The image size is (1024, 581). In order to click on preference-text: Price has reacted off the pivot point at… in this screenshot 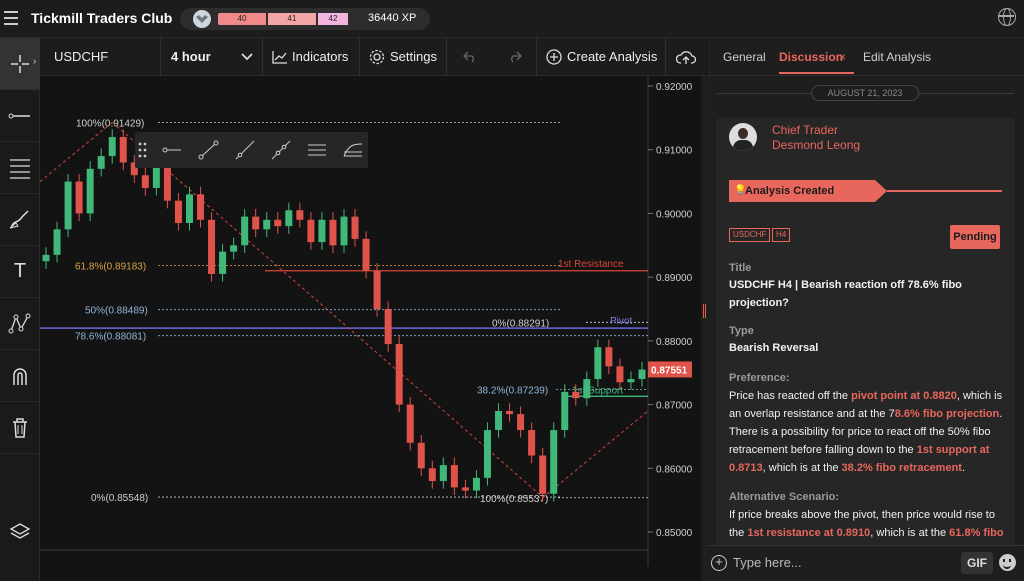, I will do `click(867, 432)`.